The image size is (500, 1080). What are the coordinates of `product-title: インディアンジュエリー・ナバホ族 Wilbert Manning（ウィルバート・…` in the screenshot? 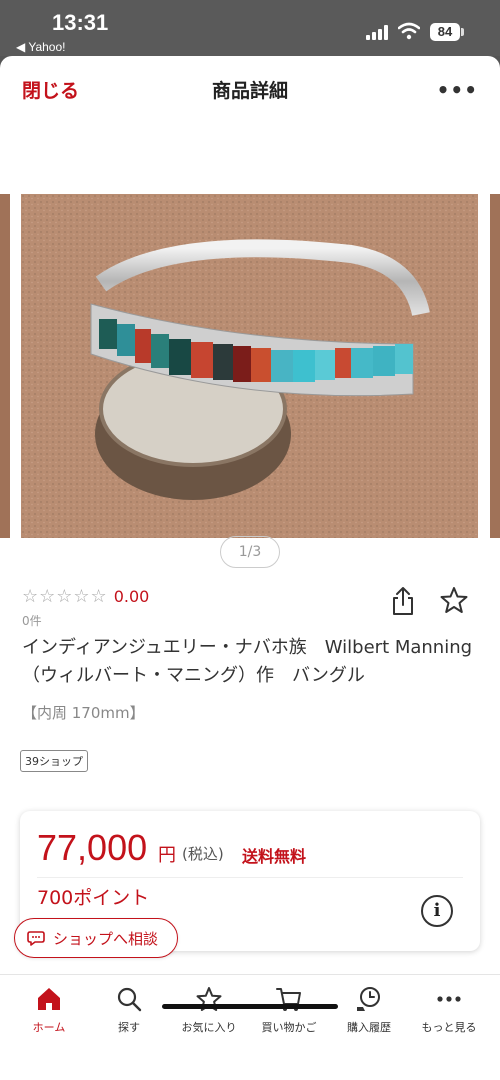 It's located at (247, 661).